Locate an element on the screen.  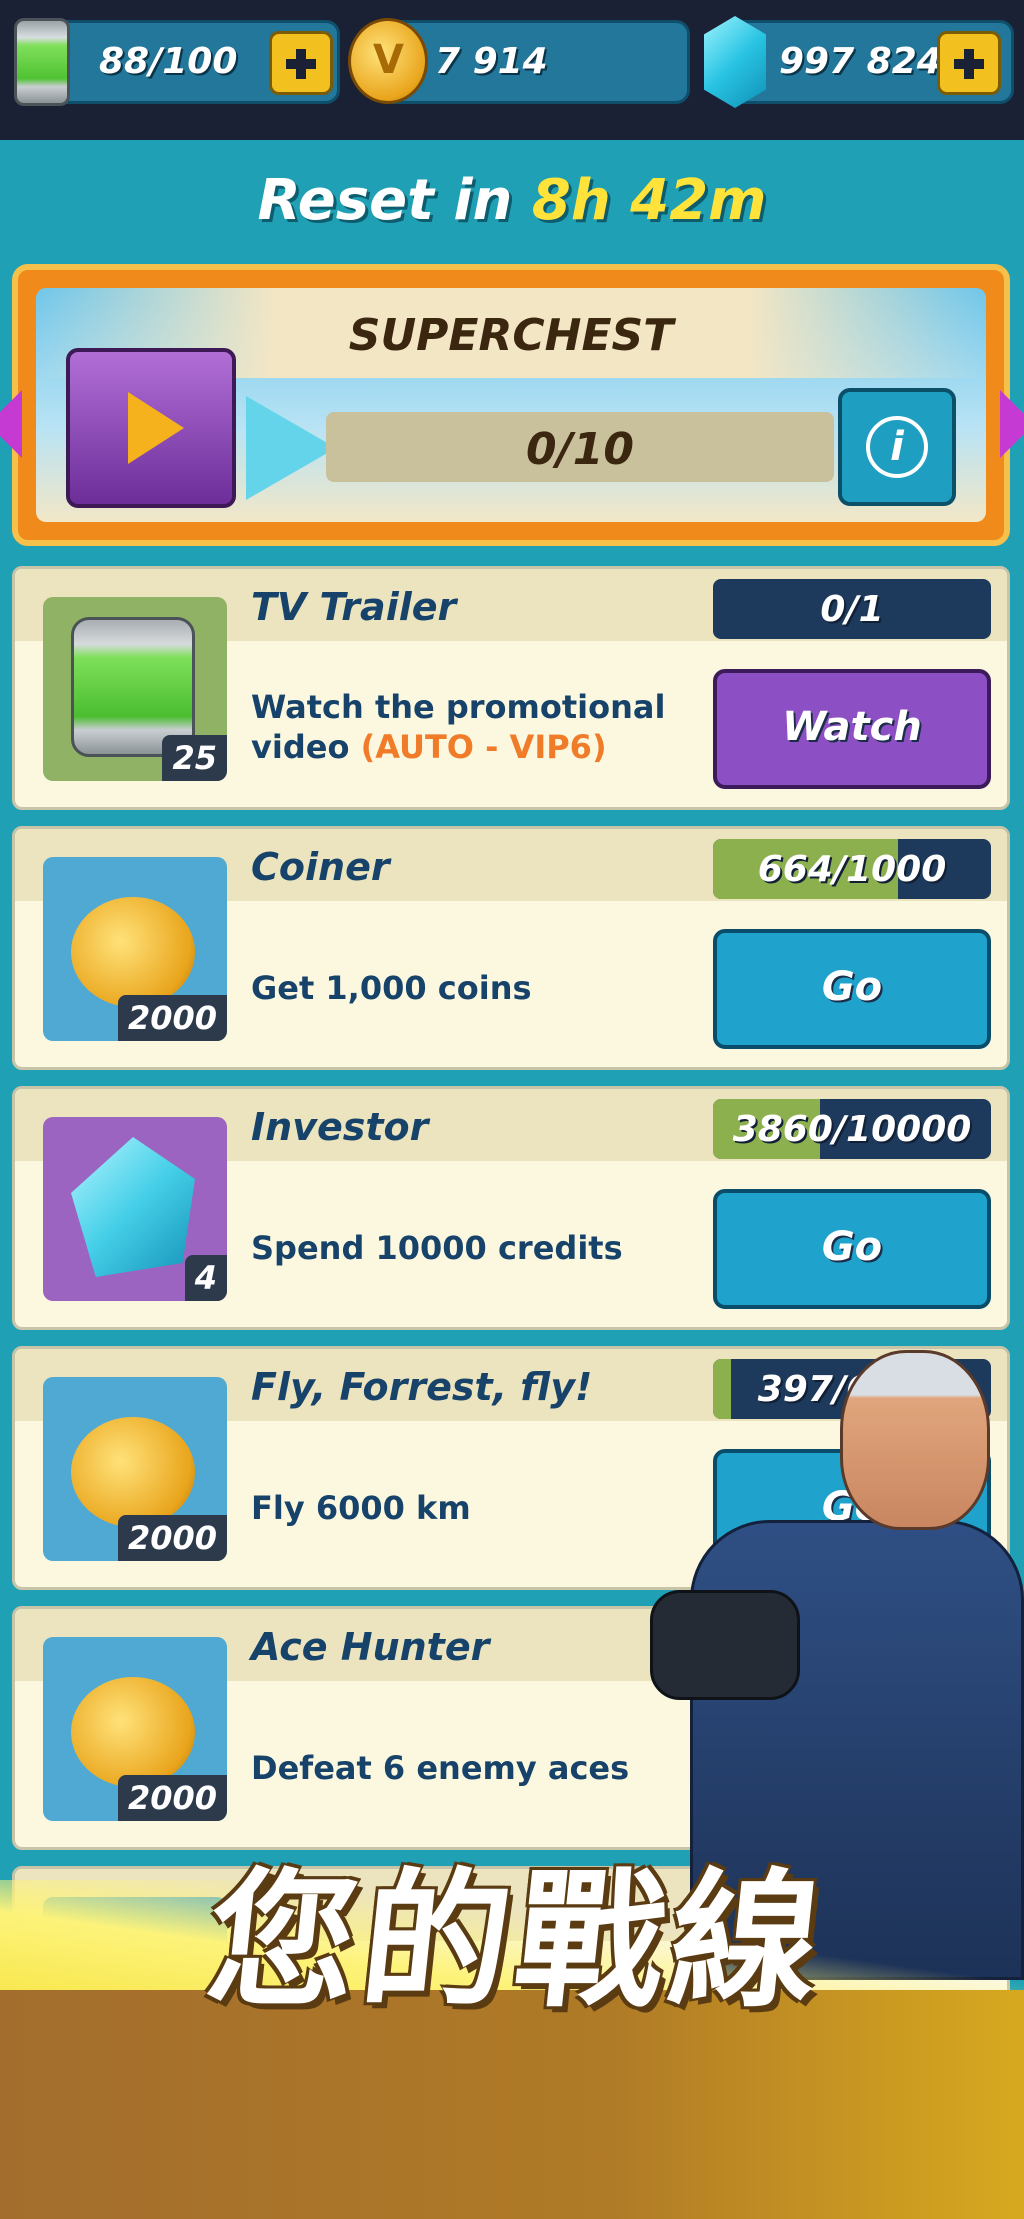
info-icon: i is located at coordinates (897, 447).